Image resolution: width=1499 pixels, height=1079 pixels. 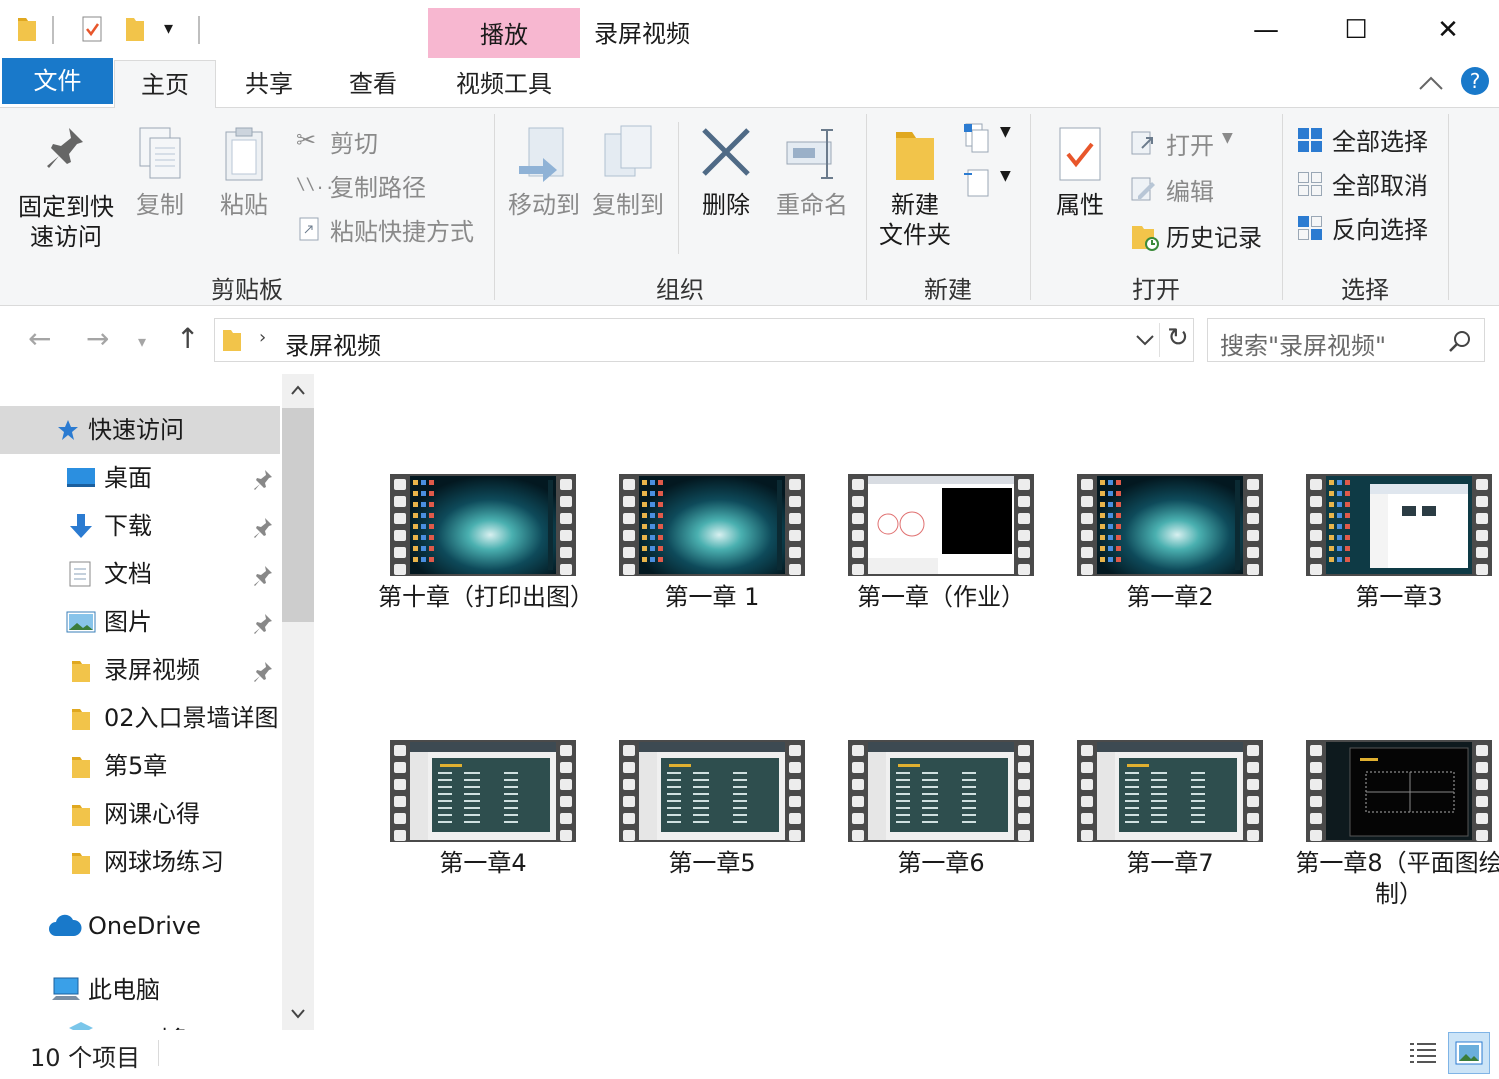 What do you see at coordinates (1214, 238) in the screenshot?
I see `history-label: 历史记录` at bounding box center [1214, 238].